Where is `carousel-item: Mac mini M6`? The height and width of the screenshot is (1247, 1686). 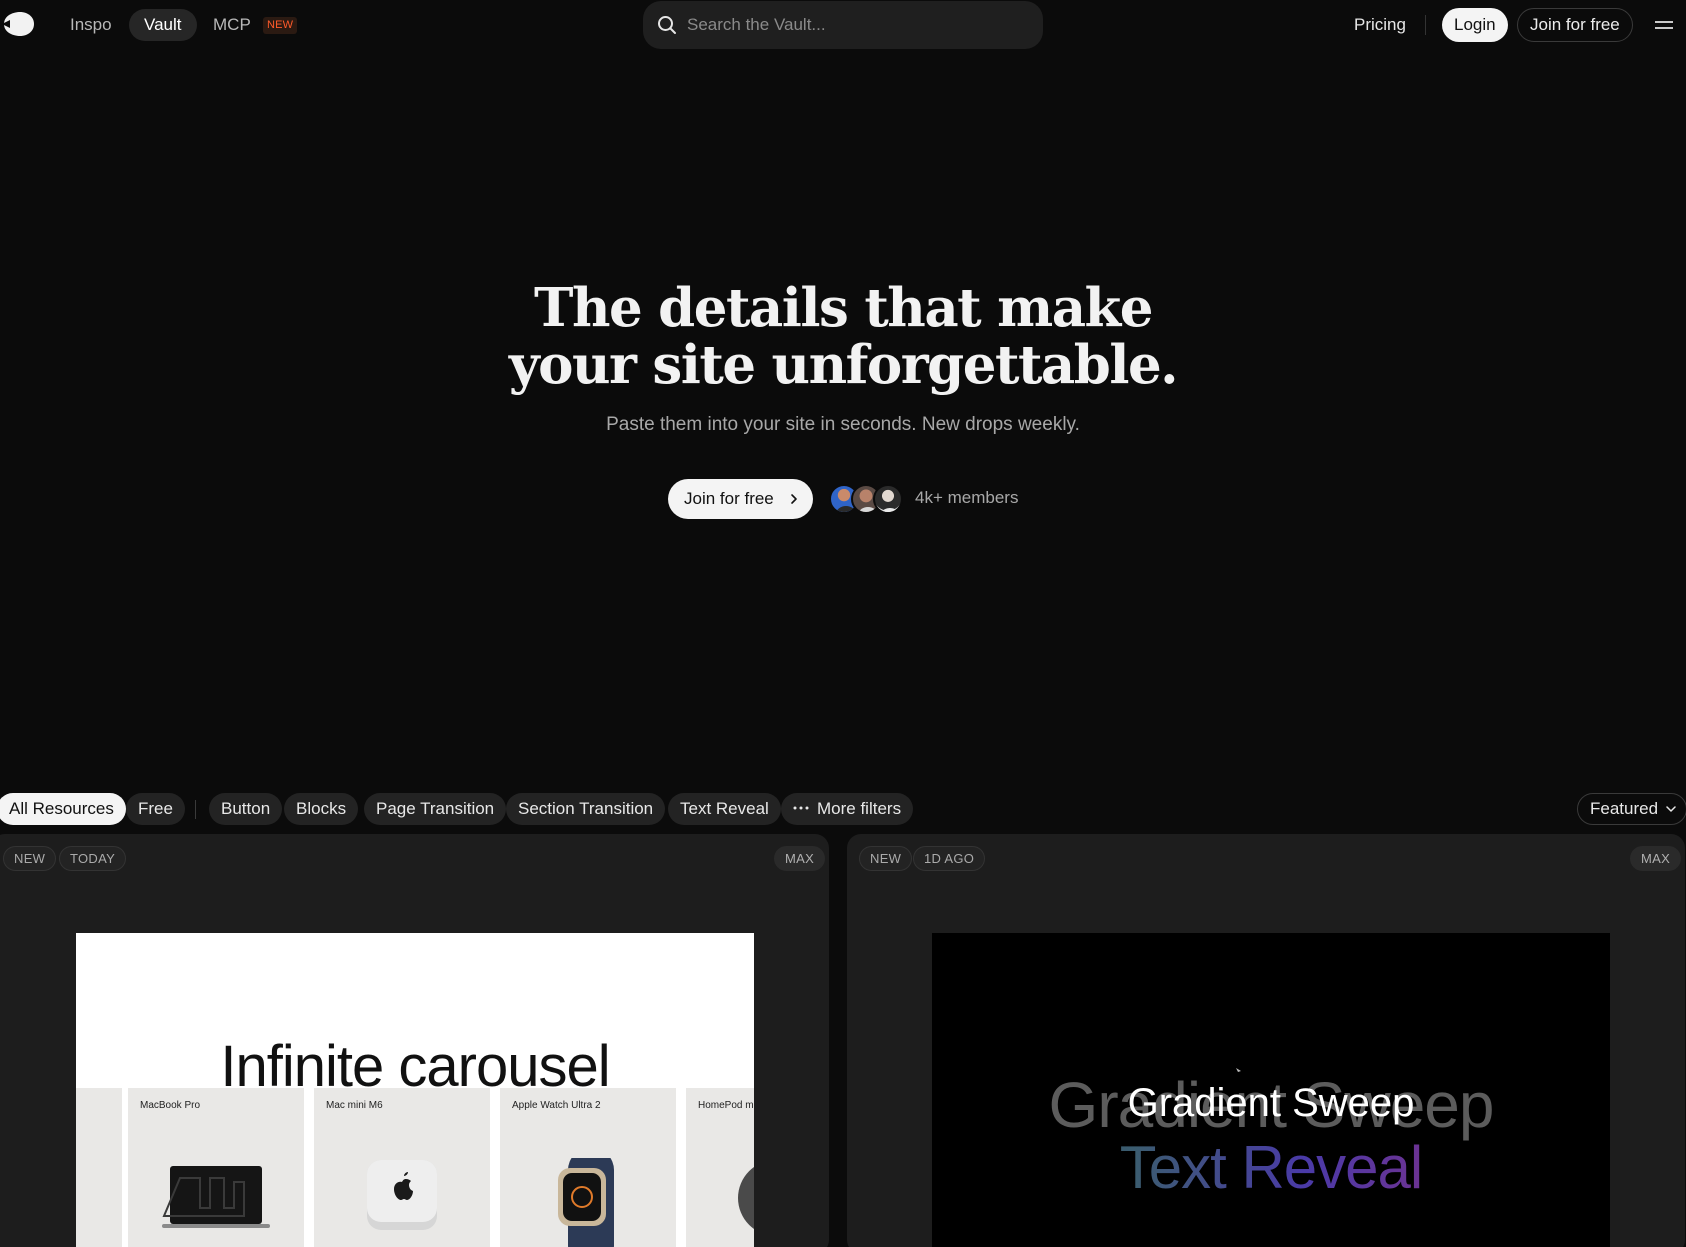
carousel-item: Mac mini M6 is located at coordinates (402, 1167).